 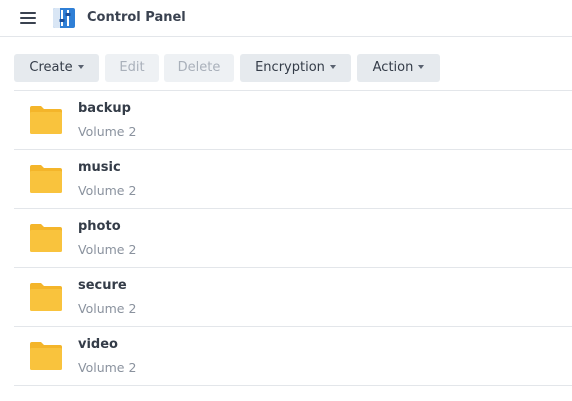 I want to click on control-panel-icon, so click(x=64, y=18).